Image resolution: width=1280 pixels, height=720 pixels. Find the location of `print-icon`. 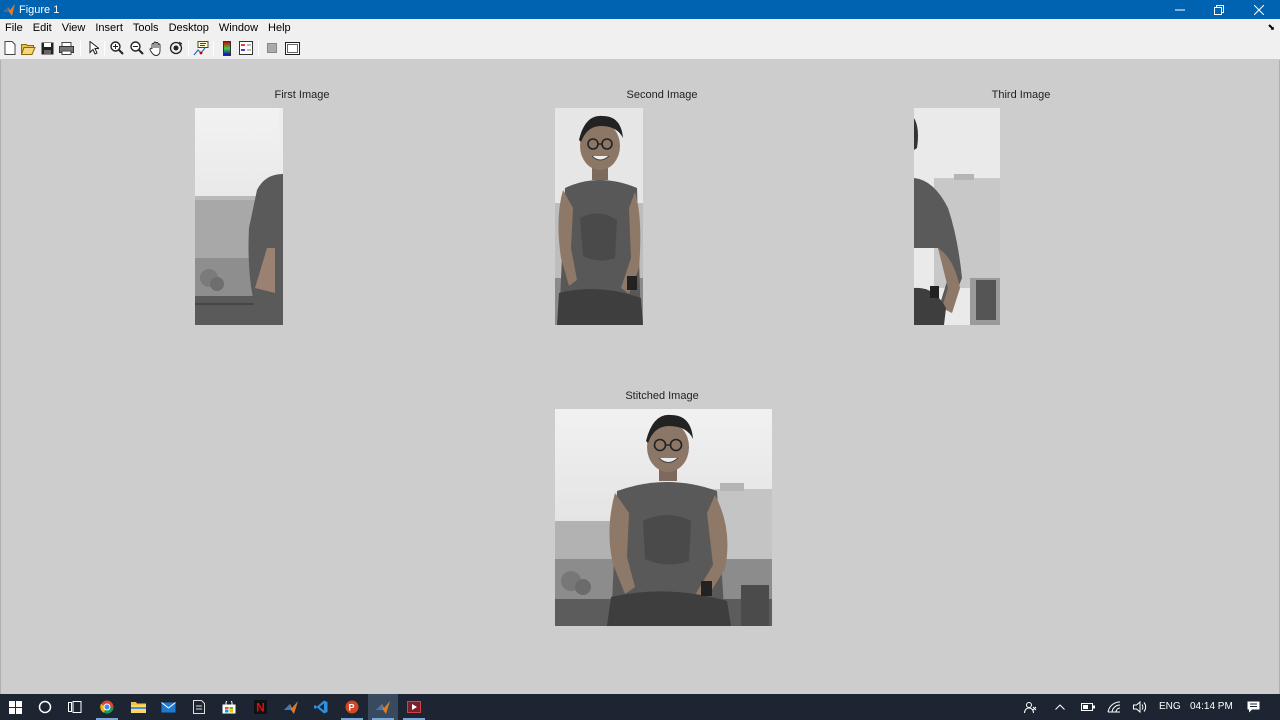

print-icon is located at coordinates (66, 48).